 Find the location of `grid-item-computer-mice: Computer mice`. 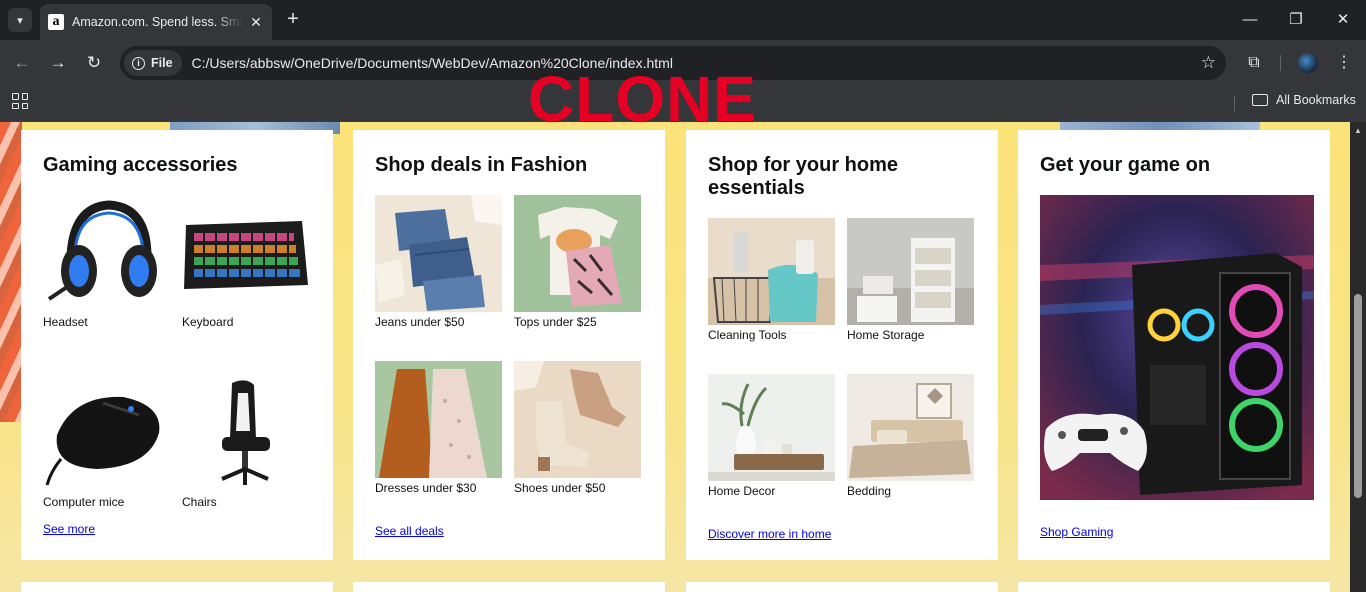

grid-item-computer-mice: Computer mice is located at coordinates (106, 443).